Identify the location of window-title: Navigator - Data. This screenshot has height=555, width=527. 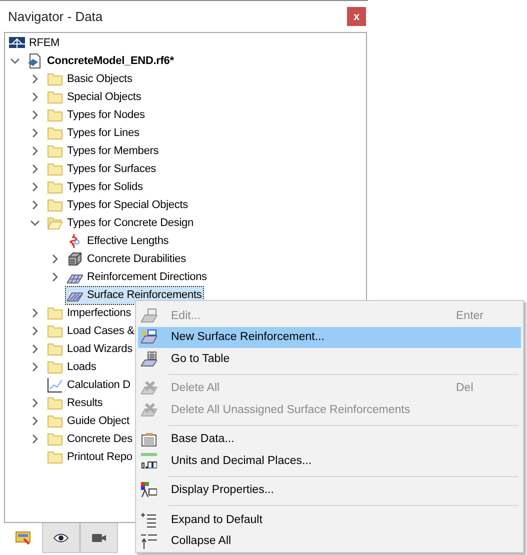
(55, 16).